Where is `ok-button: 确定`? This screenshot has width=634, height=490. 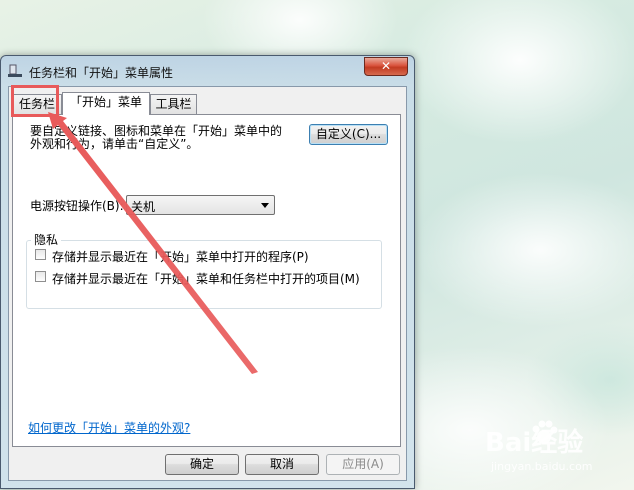
ok-button: 确定 is located at coordinates (202, 464).